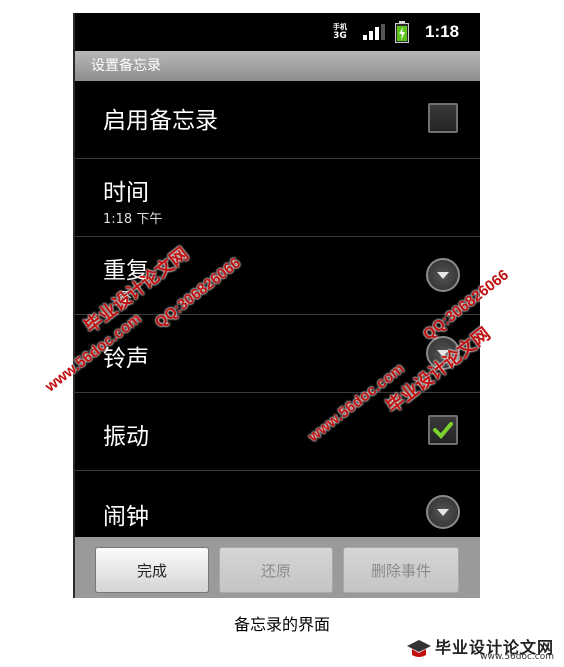 This screenshot has width=564, height=667. What do you see at coordinates (517, 657) in the screenshot?
I see `logo-url: www.56doc.com` at bounding box center [517, 657].